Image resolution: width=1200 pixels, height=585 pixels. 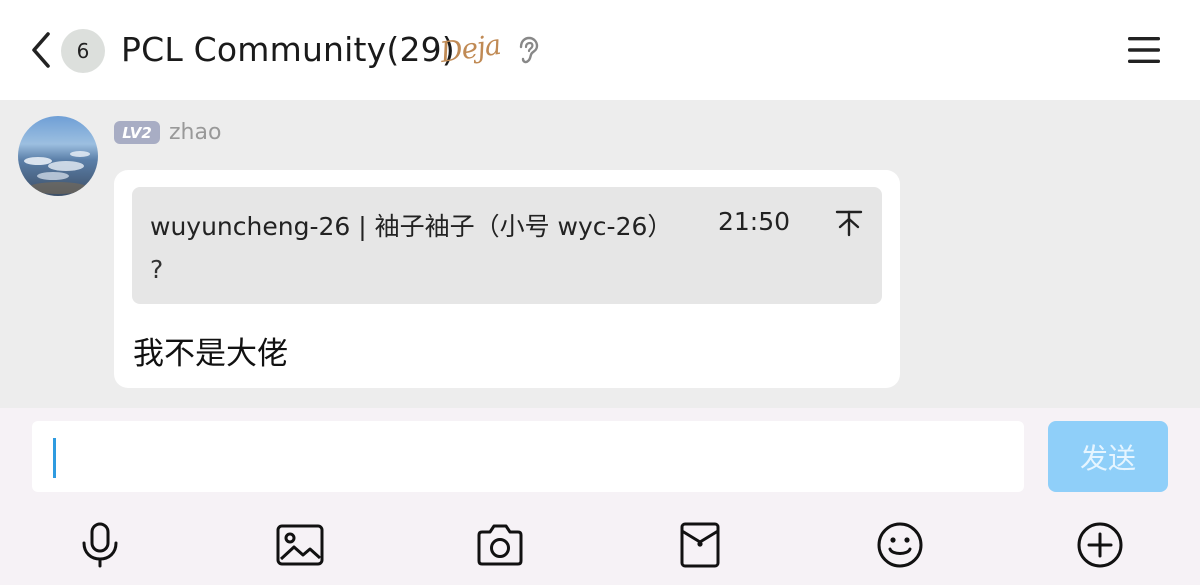 I want to click on camera-button, so click(x=500, y=545).